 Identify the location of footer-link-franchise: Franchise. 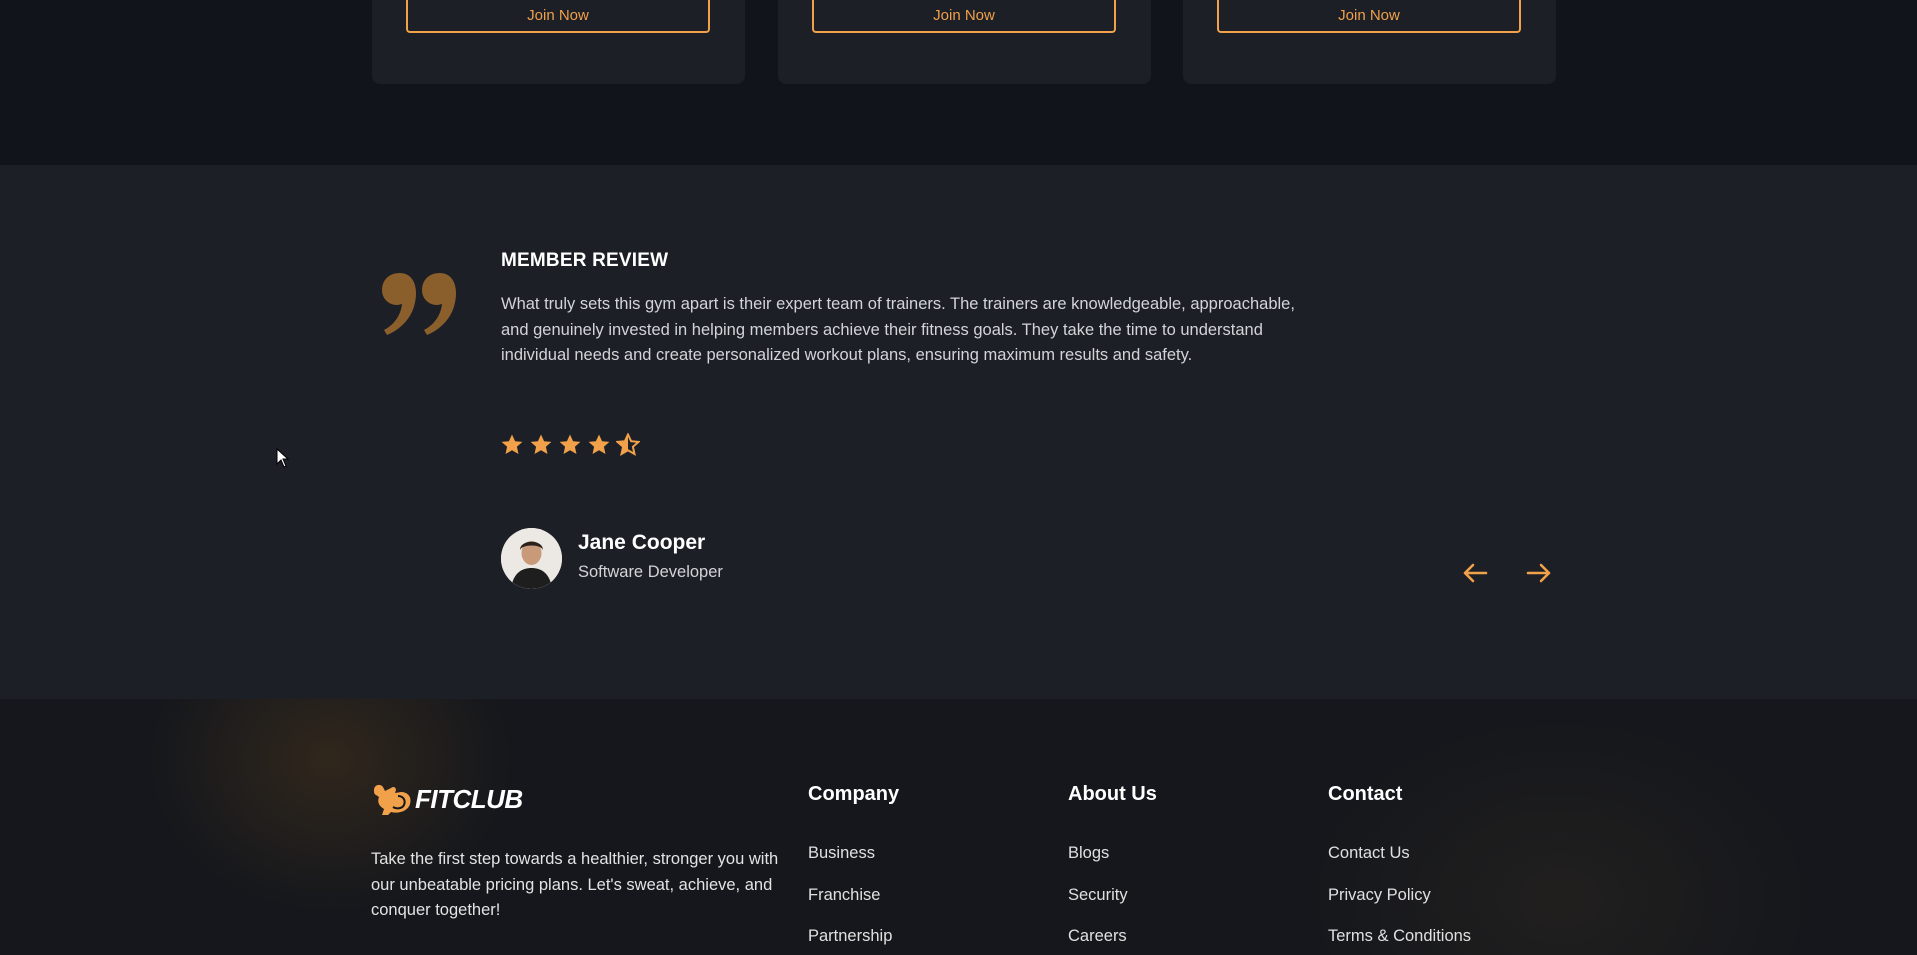
(850, 906).